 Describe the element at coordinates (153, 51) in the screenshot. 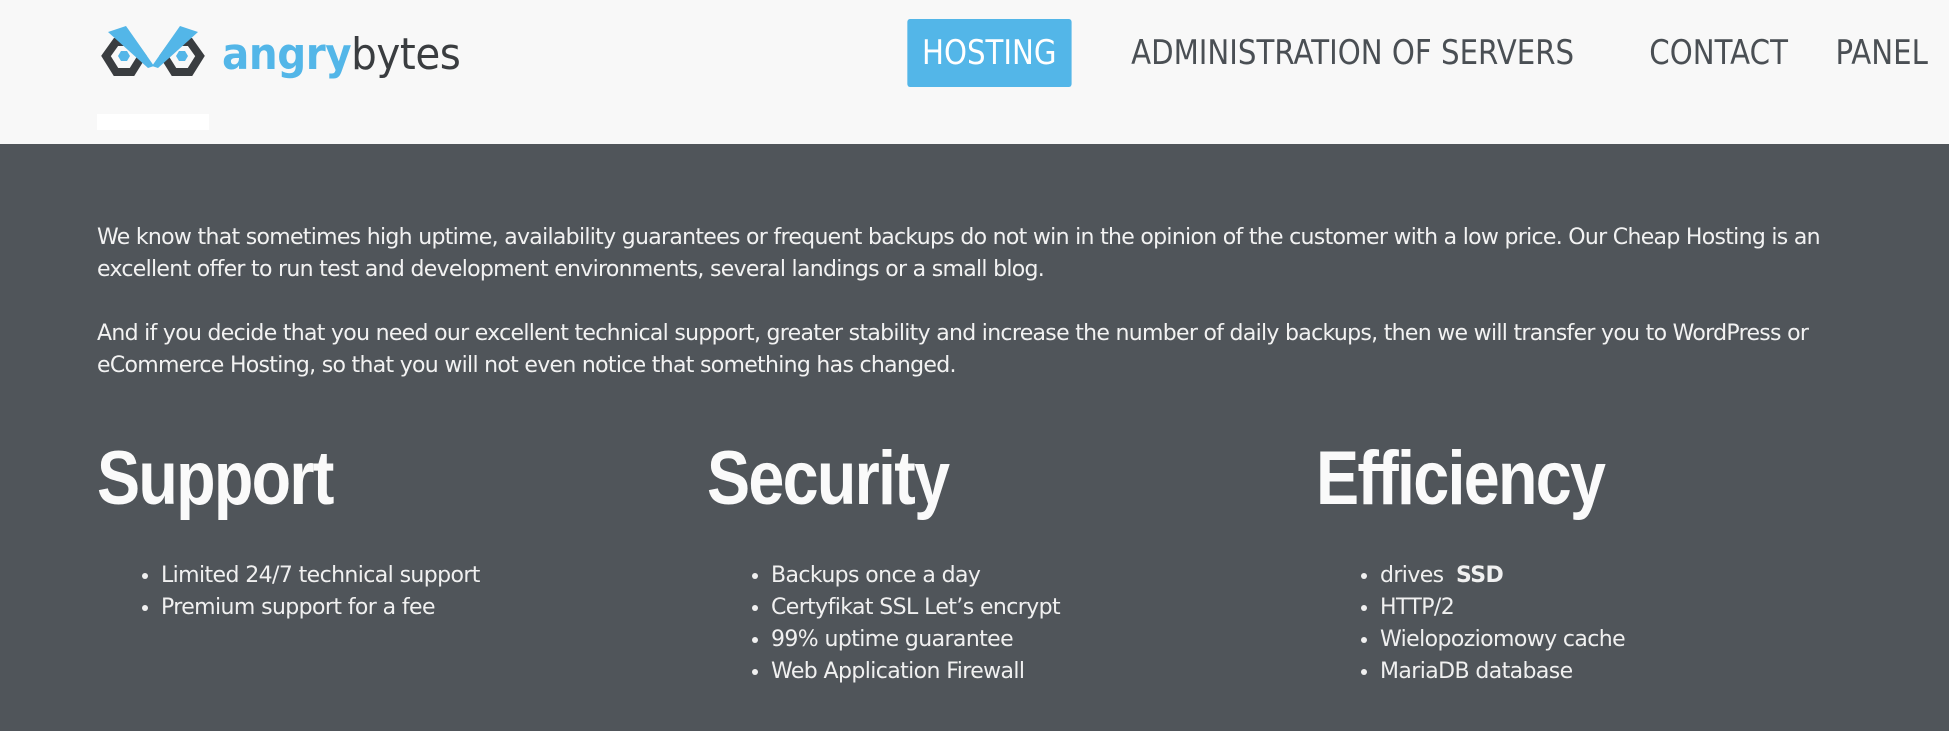

I see `angry-owl-eyes-logo-icon` at that location.